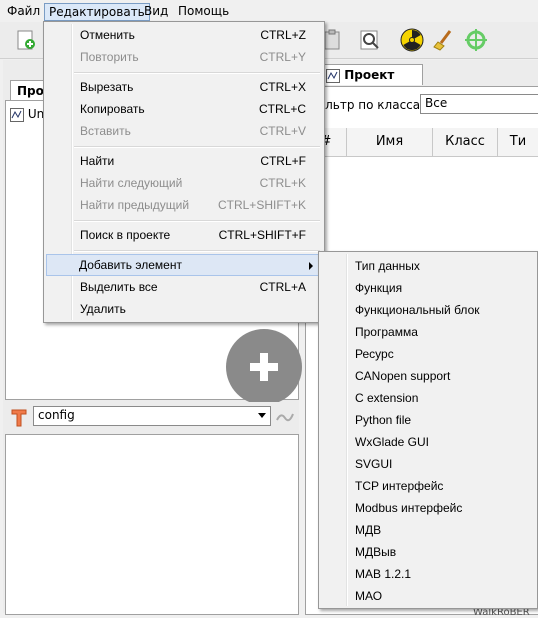 Image resolution: width=538 pixels, height=618 pixels. What do you see at coordinates (518, 142) in the screenshot?
I see `col-header-type: Ти` at bounding box center [518, 142].